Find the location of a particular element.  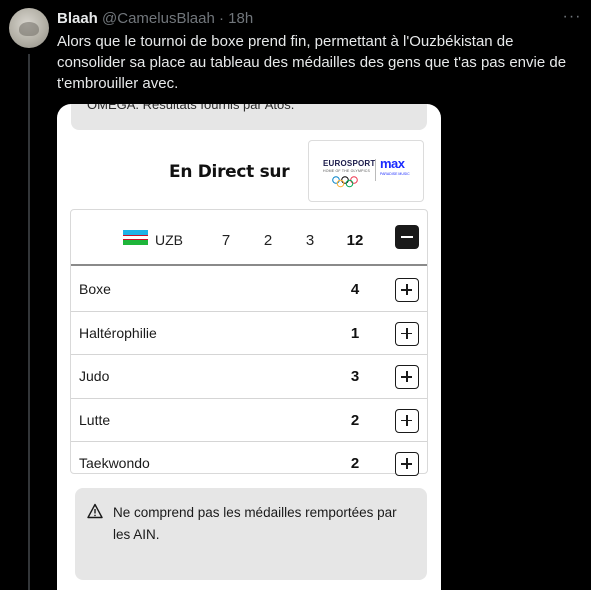

tweet-header: Blaah @CamelusBlaah · 18h is located at coordinates (155, 19).